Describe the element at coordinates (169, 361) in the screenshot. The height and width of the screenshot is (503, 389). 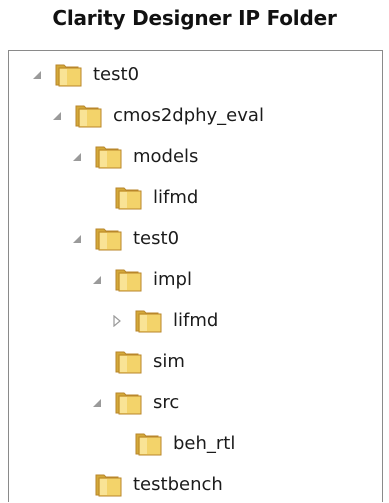
I see `tree-item-label: sim` at that location.